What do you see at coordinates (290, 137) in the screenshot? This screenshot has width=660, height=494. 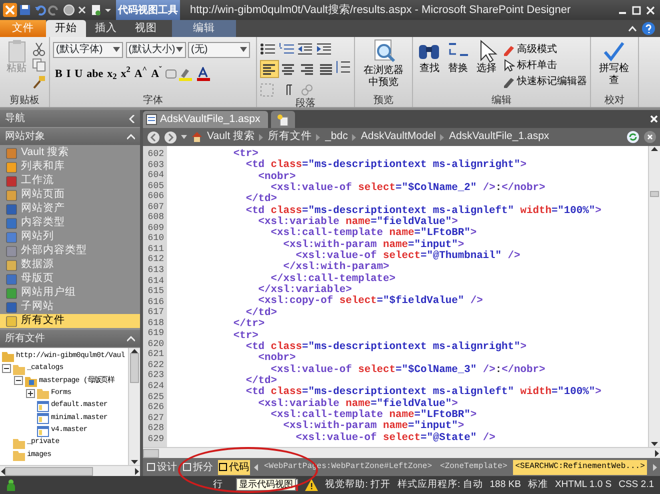 I see `breadcrumb-link: 所有文件` at bounding box center [290, 137].